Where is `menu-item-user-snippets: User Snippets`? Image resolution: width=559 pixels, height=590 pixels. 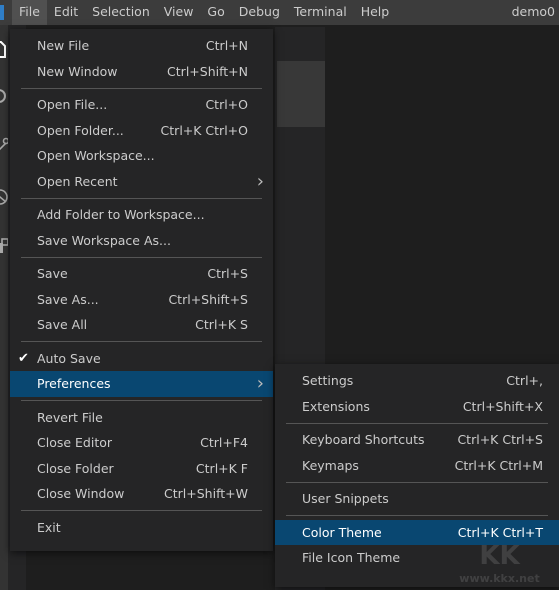 menu-item-user-snippets: User Snippets is located at coordinates (417, 499).